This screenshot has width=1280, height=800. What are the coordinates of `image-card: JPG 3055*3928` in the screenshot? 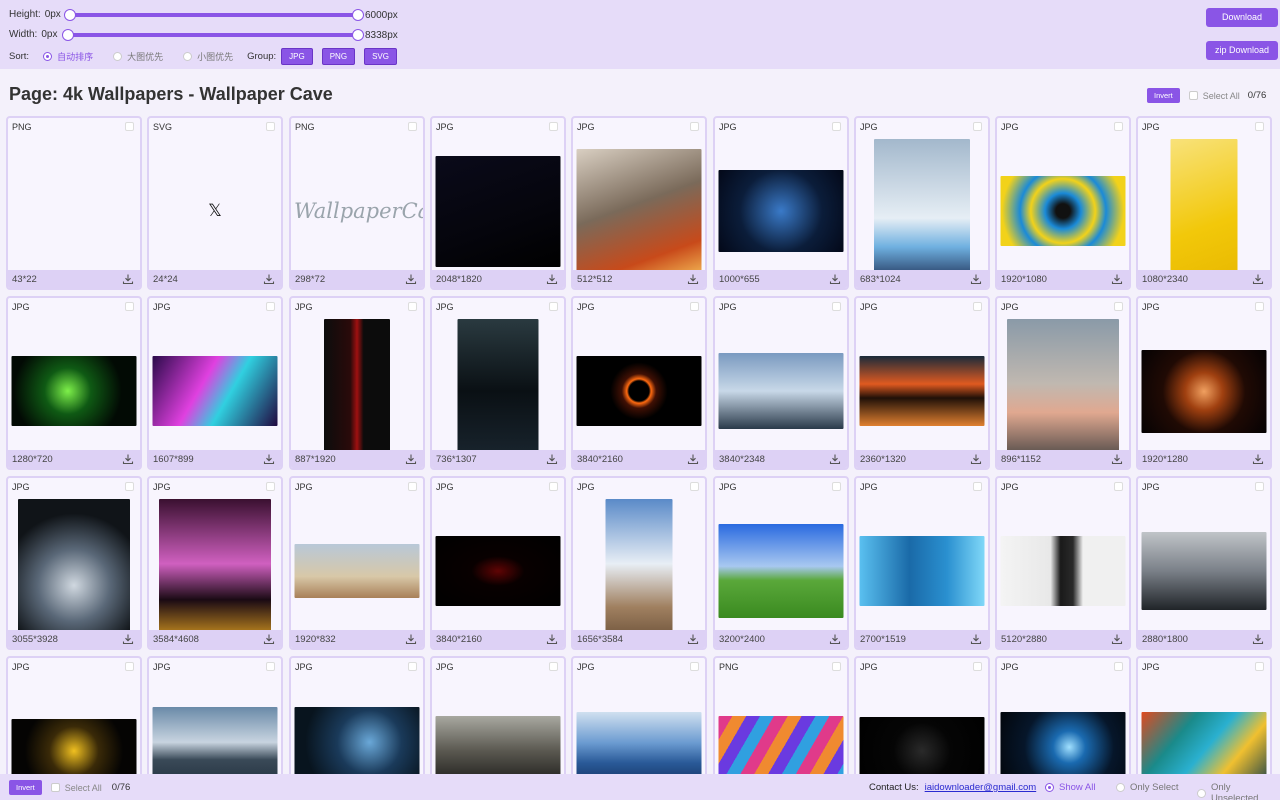 It's located at (74, 563).